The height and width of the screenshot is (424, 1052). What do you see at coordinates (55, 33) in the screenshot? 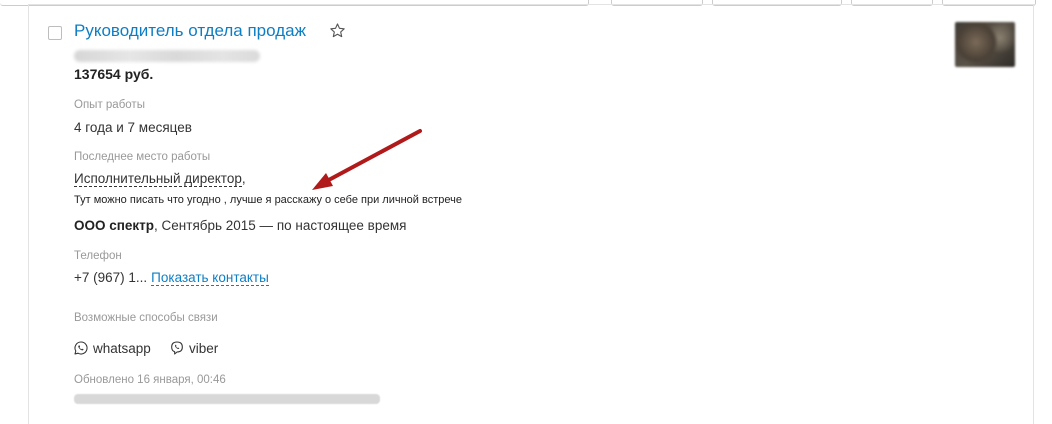
I see `select-checkbox` at bounding box center [55, 33].